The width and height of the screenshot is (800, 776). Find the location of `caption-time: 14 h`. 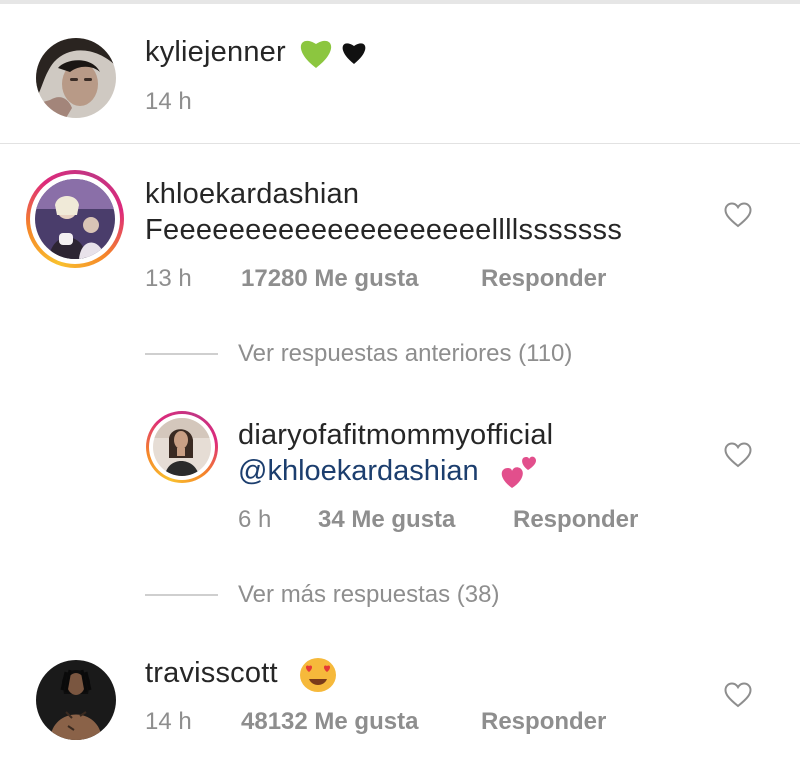

caption-time: 14 h is located at coordinates (168, 101).